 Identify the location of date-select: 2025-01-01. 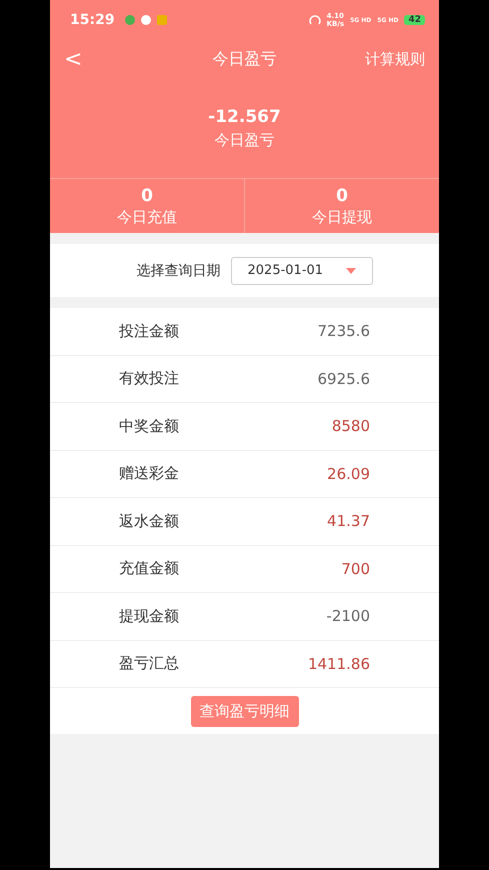
(301, 270).